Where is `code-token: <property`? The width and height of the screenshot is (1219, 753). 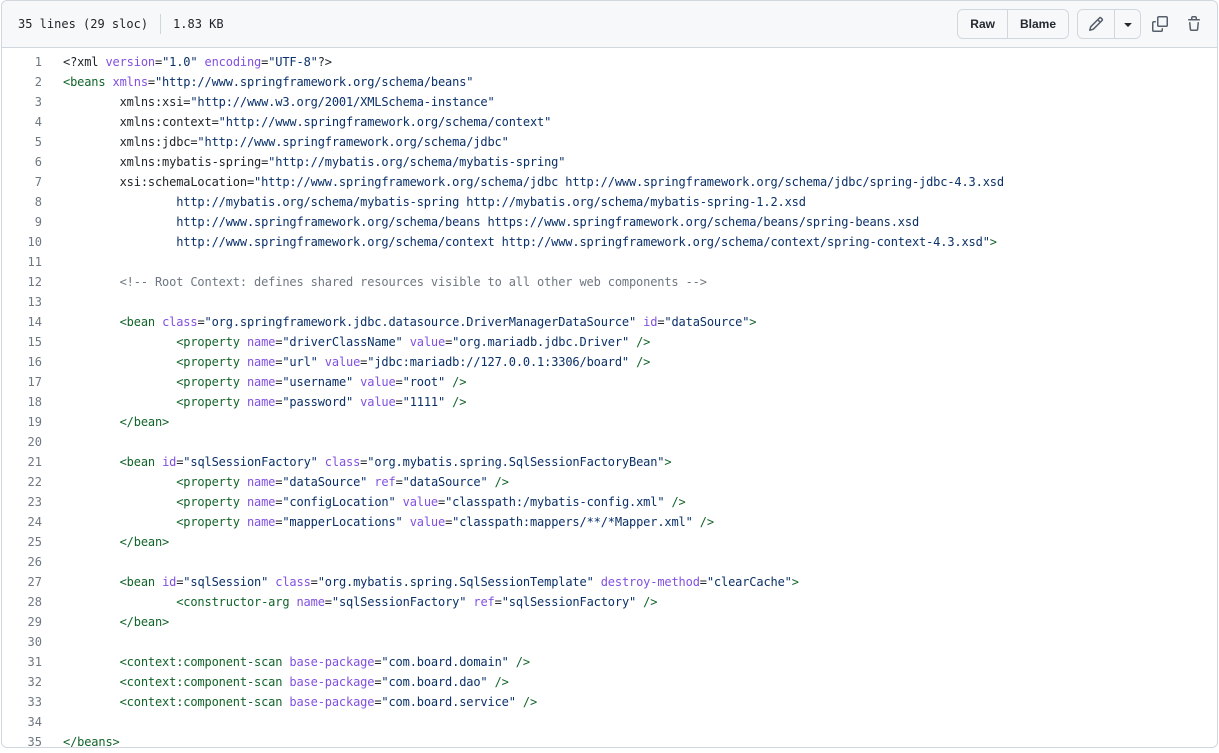
code-token: <property is located at coordinates (211, 342).